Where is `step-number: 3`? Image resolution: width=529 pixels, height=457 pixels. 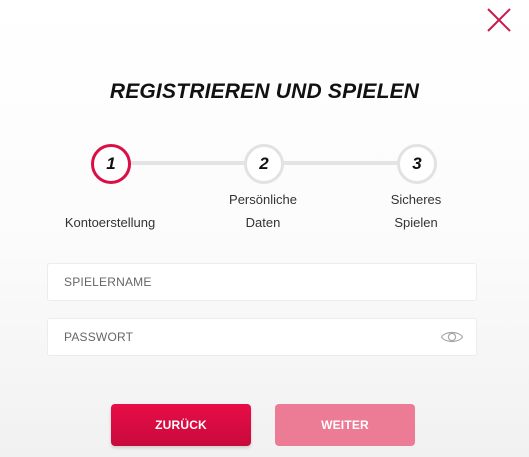
step-number: 3 is located at coordinates (417, 163).